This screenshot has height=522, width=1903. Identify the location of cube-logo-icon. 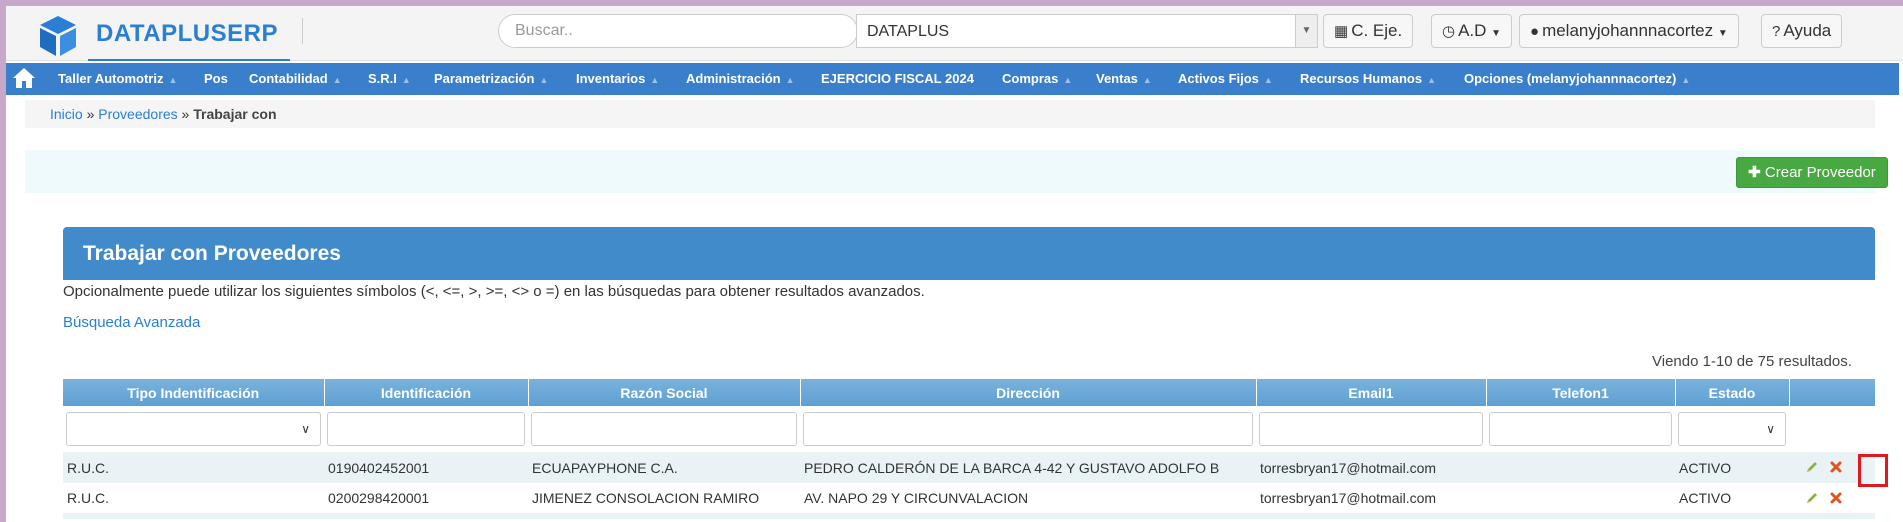
(58, 36).